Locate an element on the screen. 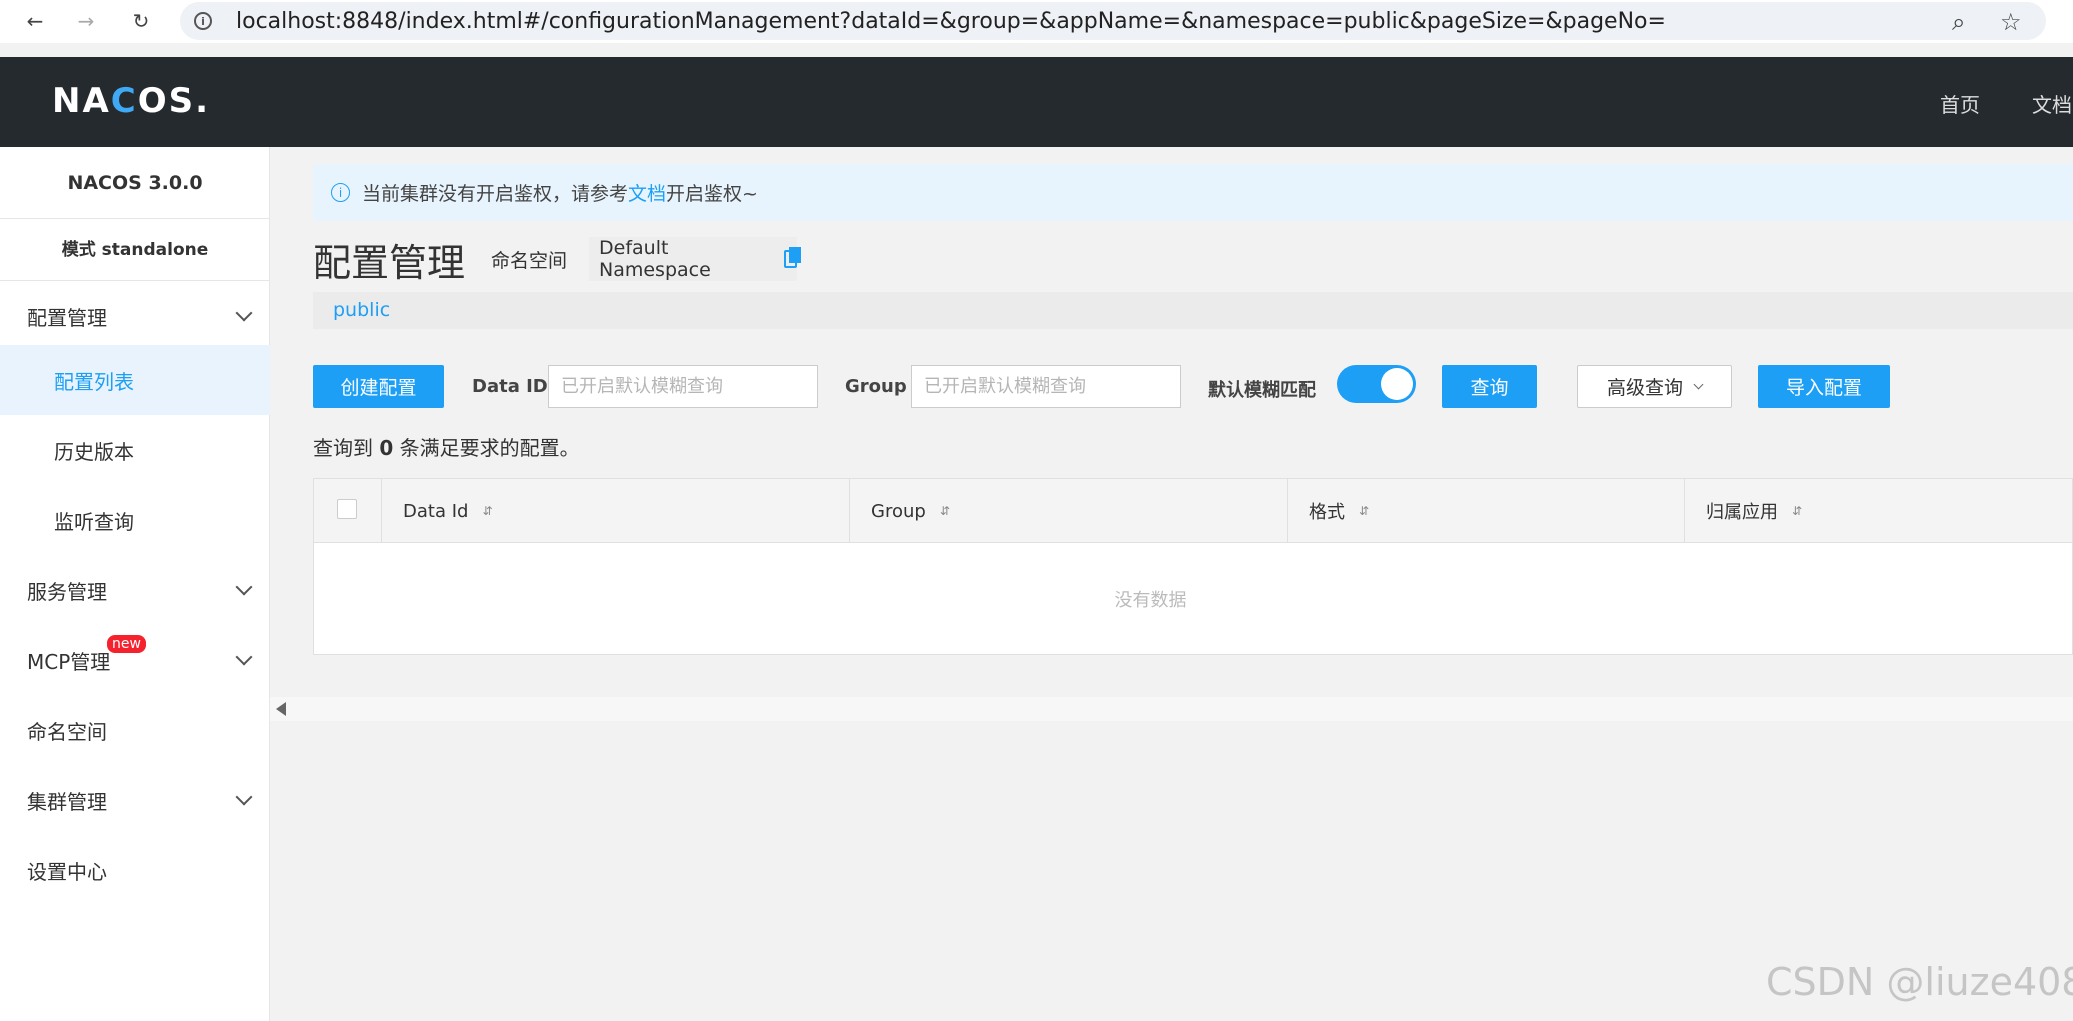 The width and height of the screenshot is (2073, 1021). docs-link: 文档 is located at coordinates (647, 194).